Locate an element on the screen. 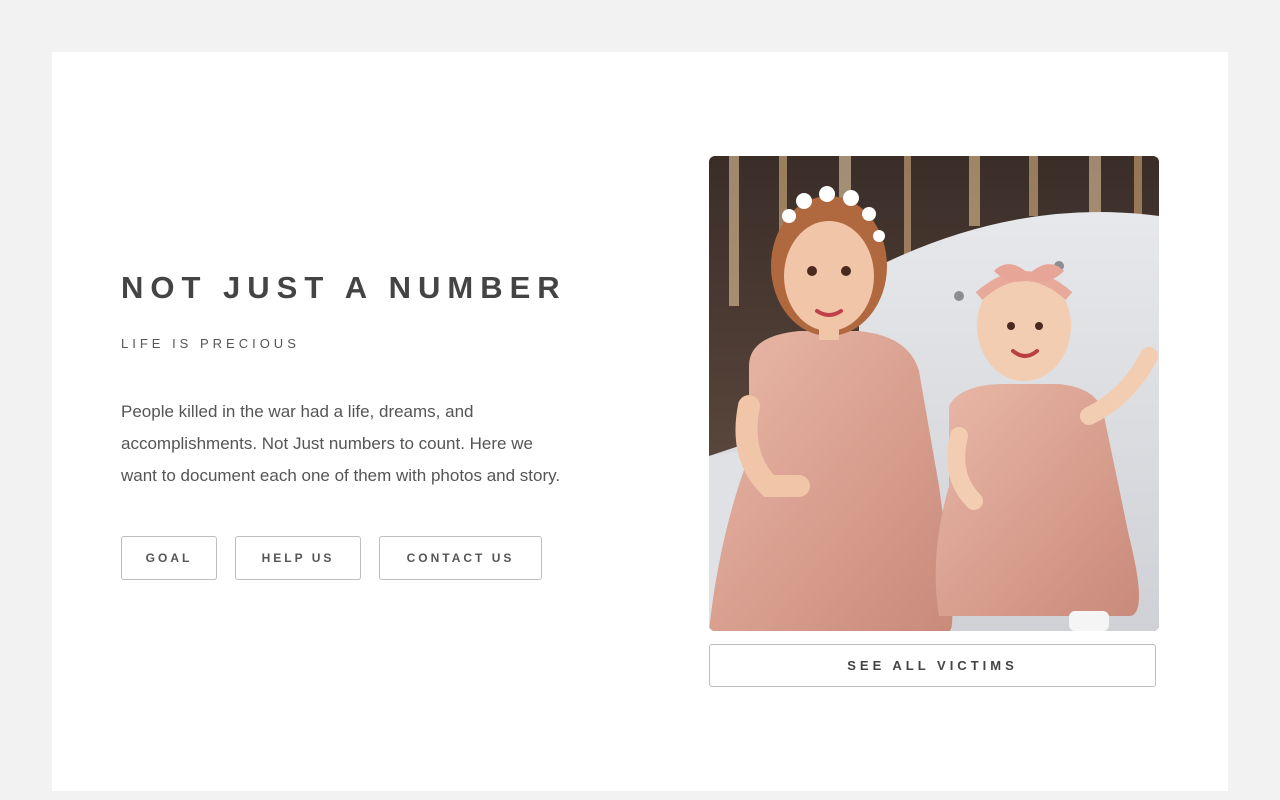 The height and width of the screenshot is (800, 1280). page-title: NOT JUST A NUMBER is located at coordinates (344, 287).